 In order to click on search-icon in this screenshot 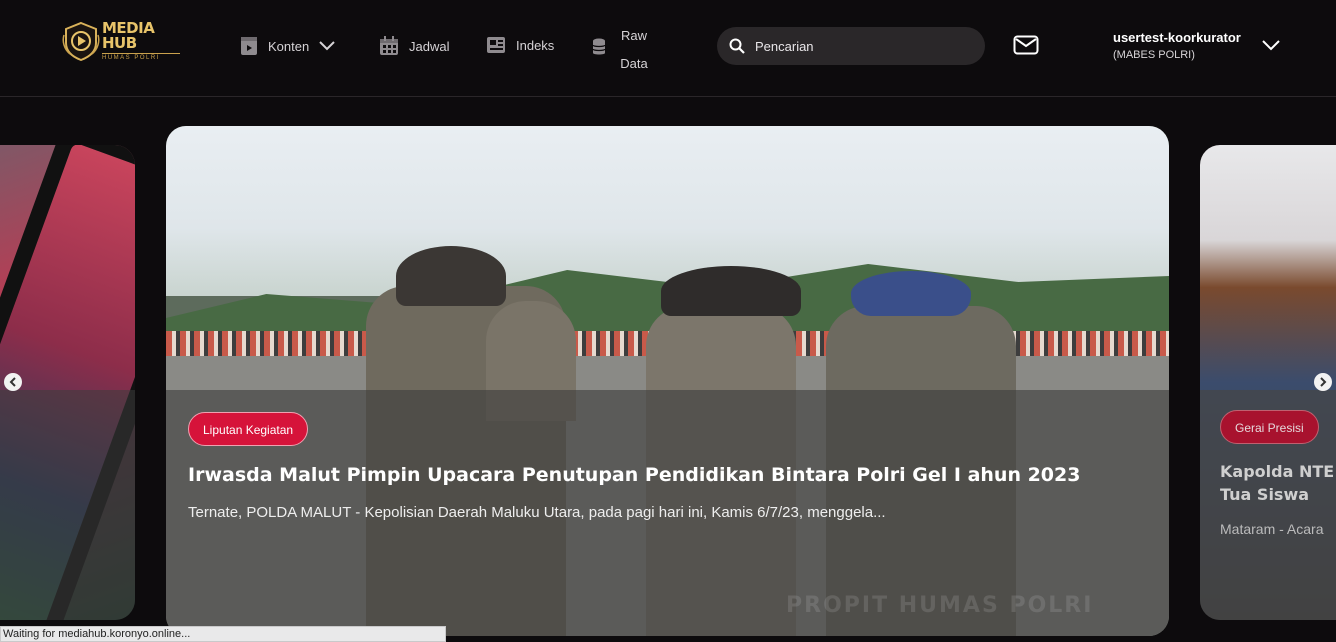, I will do `click(737, 46)`.